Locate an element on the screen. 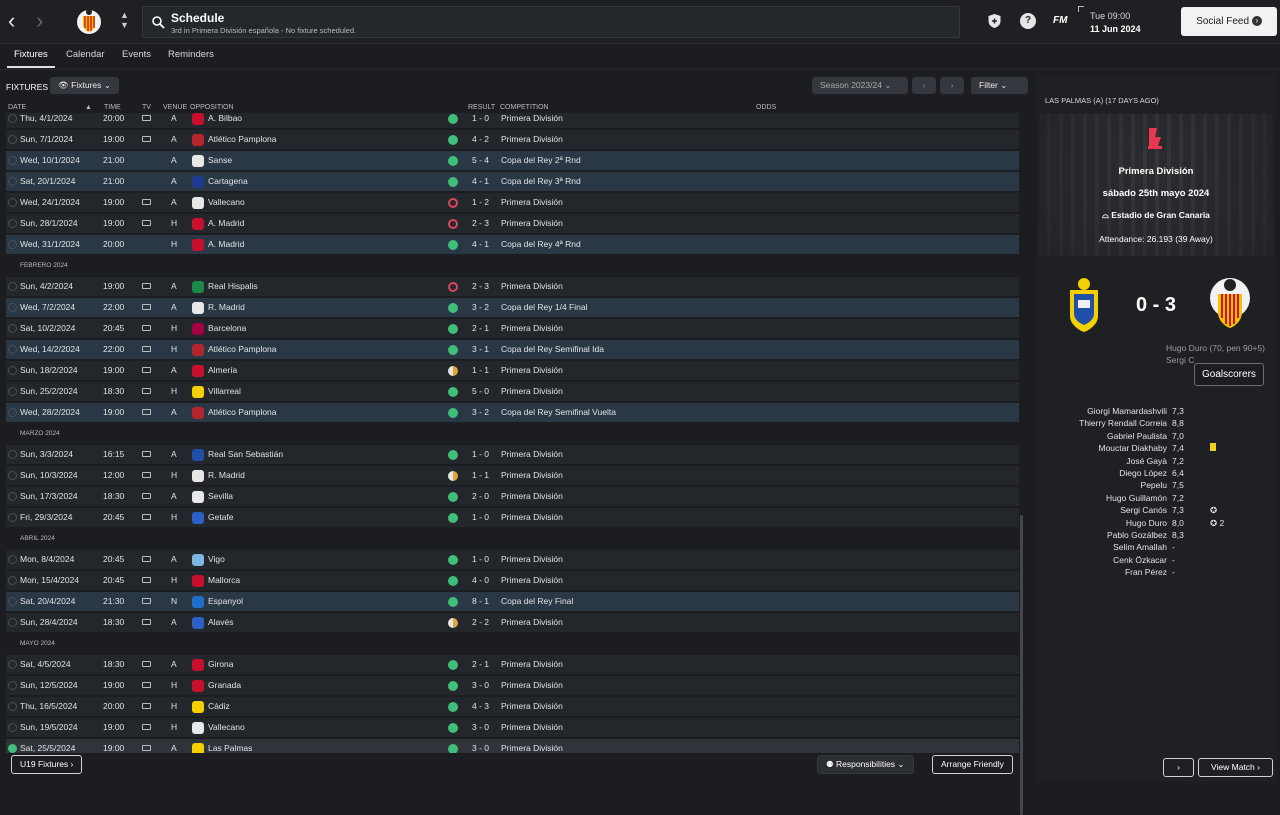  fixture-result: 8 - 1 is located at coordinates (480, 601).